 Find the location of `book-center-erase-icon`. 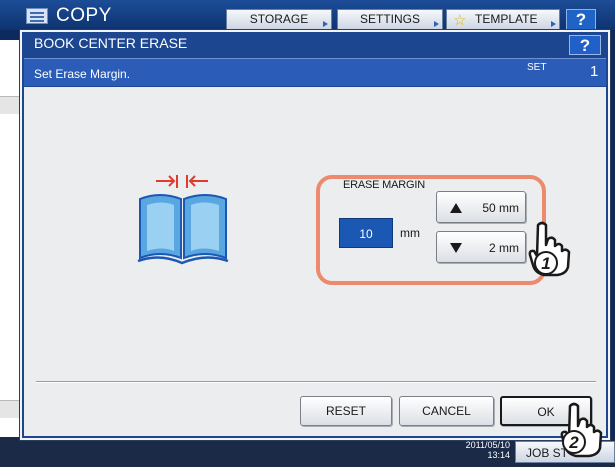

book-center-erase-icon is located at coordinates (183, 220).